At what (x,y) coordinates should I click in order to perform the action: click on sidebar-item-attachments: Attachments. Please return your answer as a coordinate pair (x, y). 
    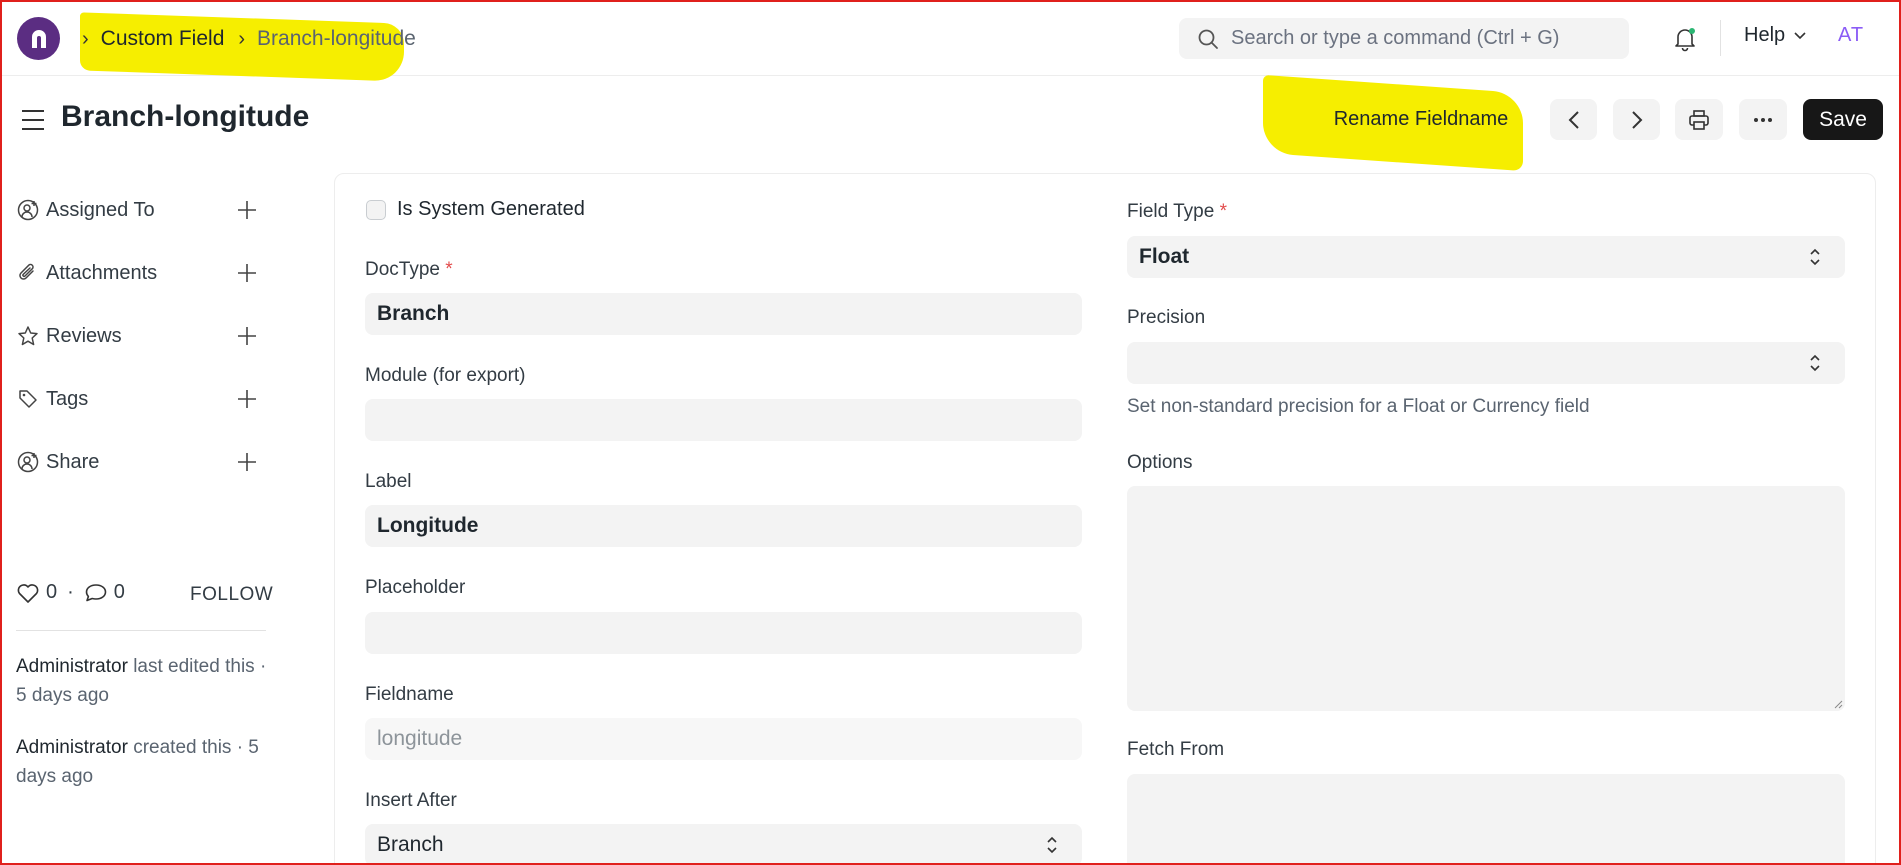
    Looking at the image, I should click on (141, 273).